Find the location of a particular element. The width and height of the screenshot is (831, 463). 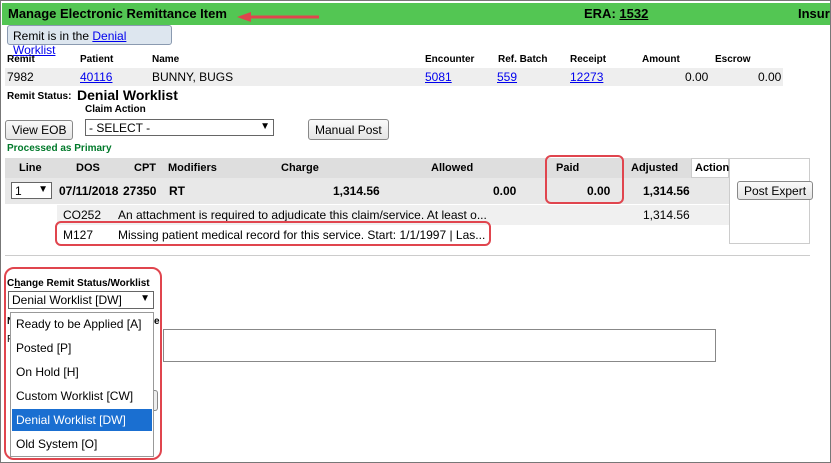

col-modifiers: Modifiers is located at coordinates (192, 168).